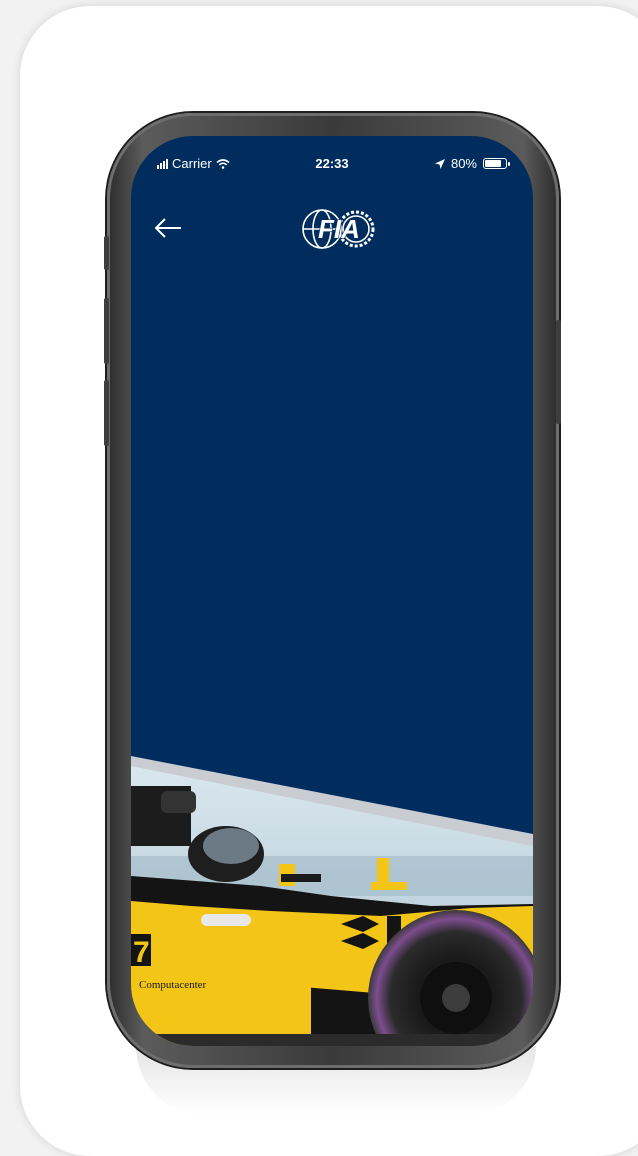 This screenshot has height=1156, width=638. Describe the element at coordinates (168, 228) in the screenshot. I see `arrow-left-icon` at that location.